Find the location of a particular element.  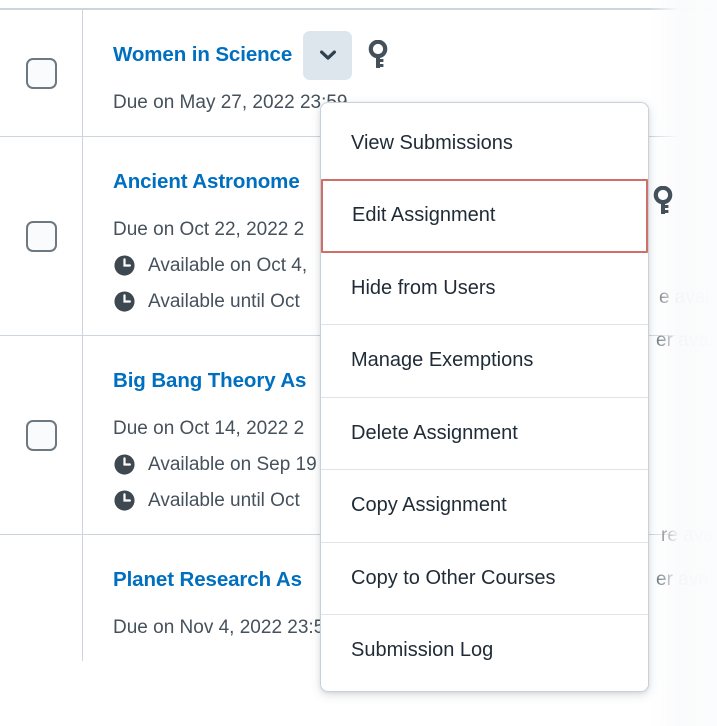

menu-item-label: View Submissions is located at coordinates (432, 142).